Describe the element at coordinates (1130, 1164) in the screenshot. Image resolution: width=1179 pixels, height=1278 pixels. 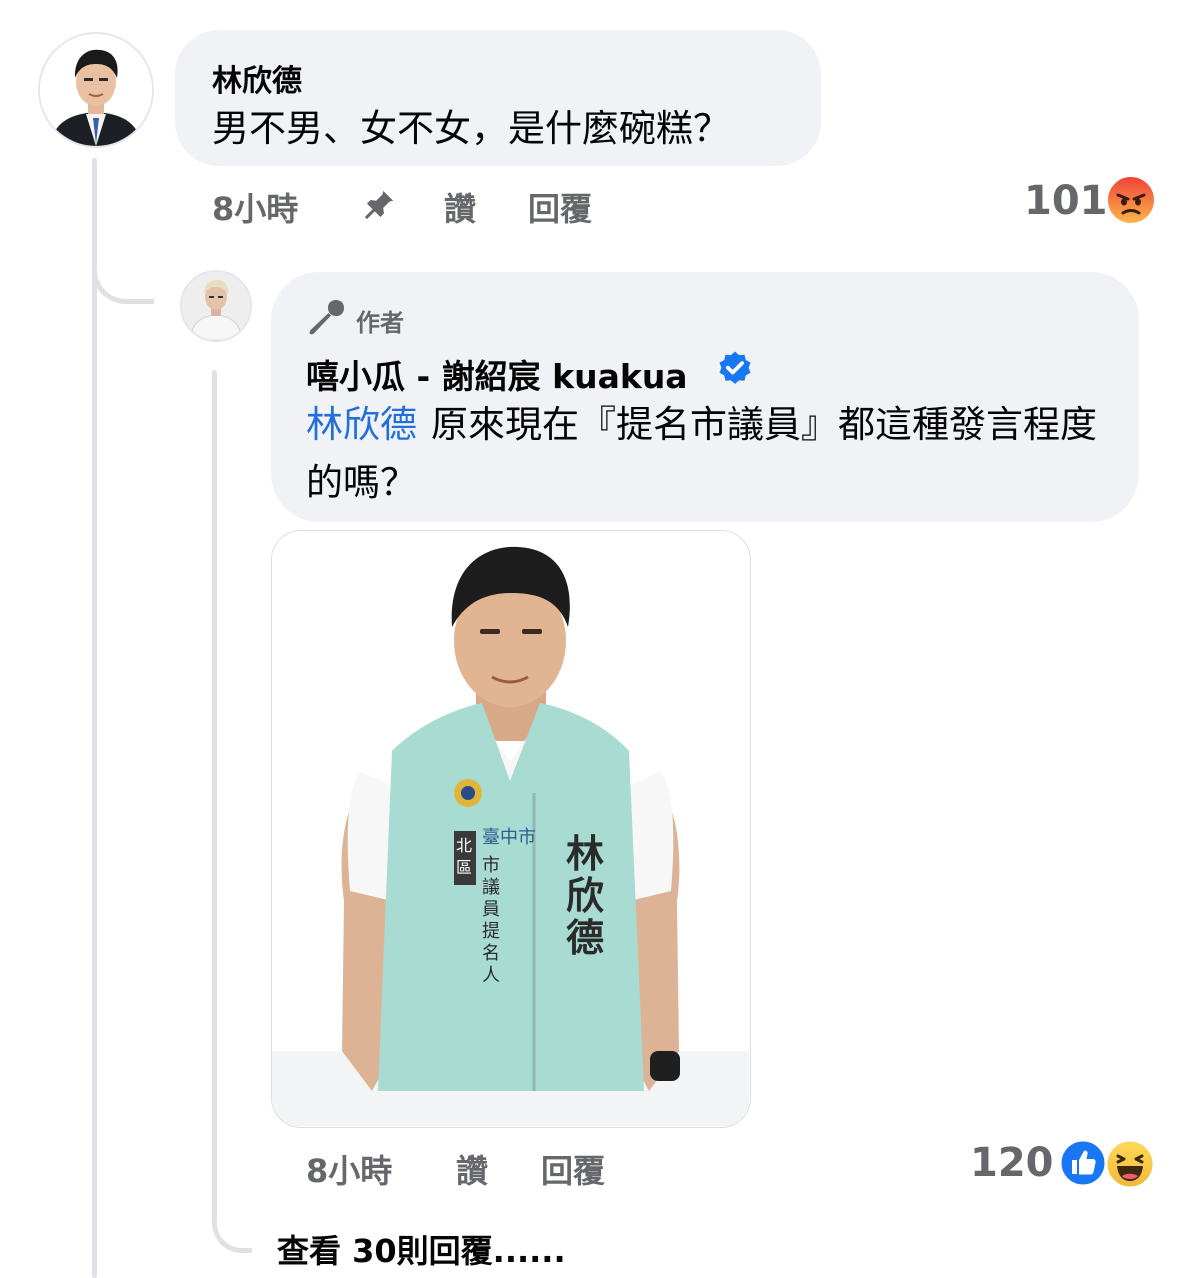
I see `haha-reaction-icon` at that location.